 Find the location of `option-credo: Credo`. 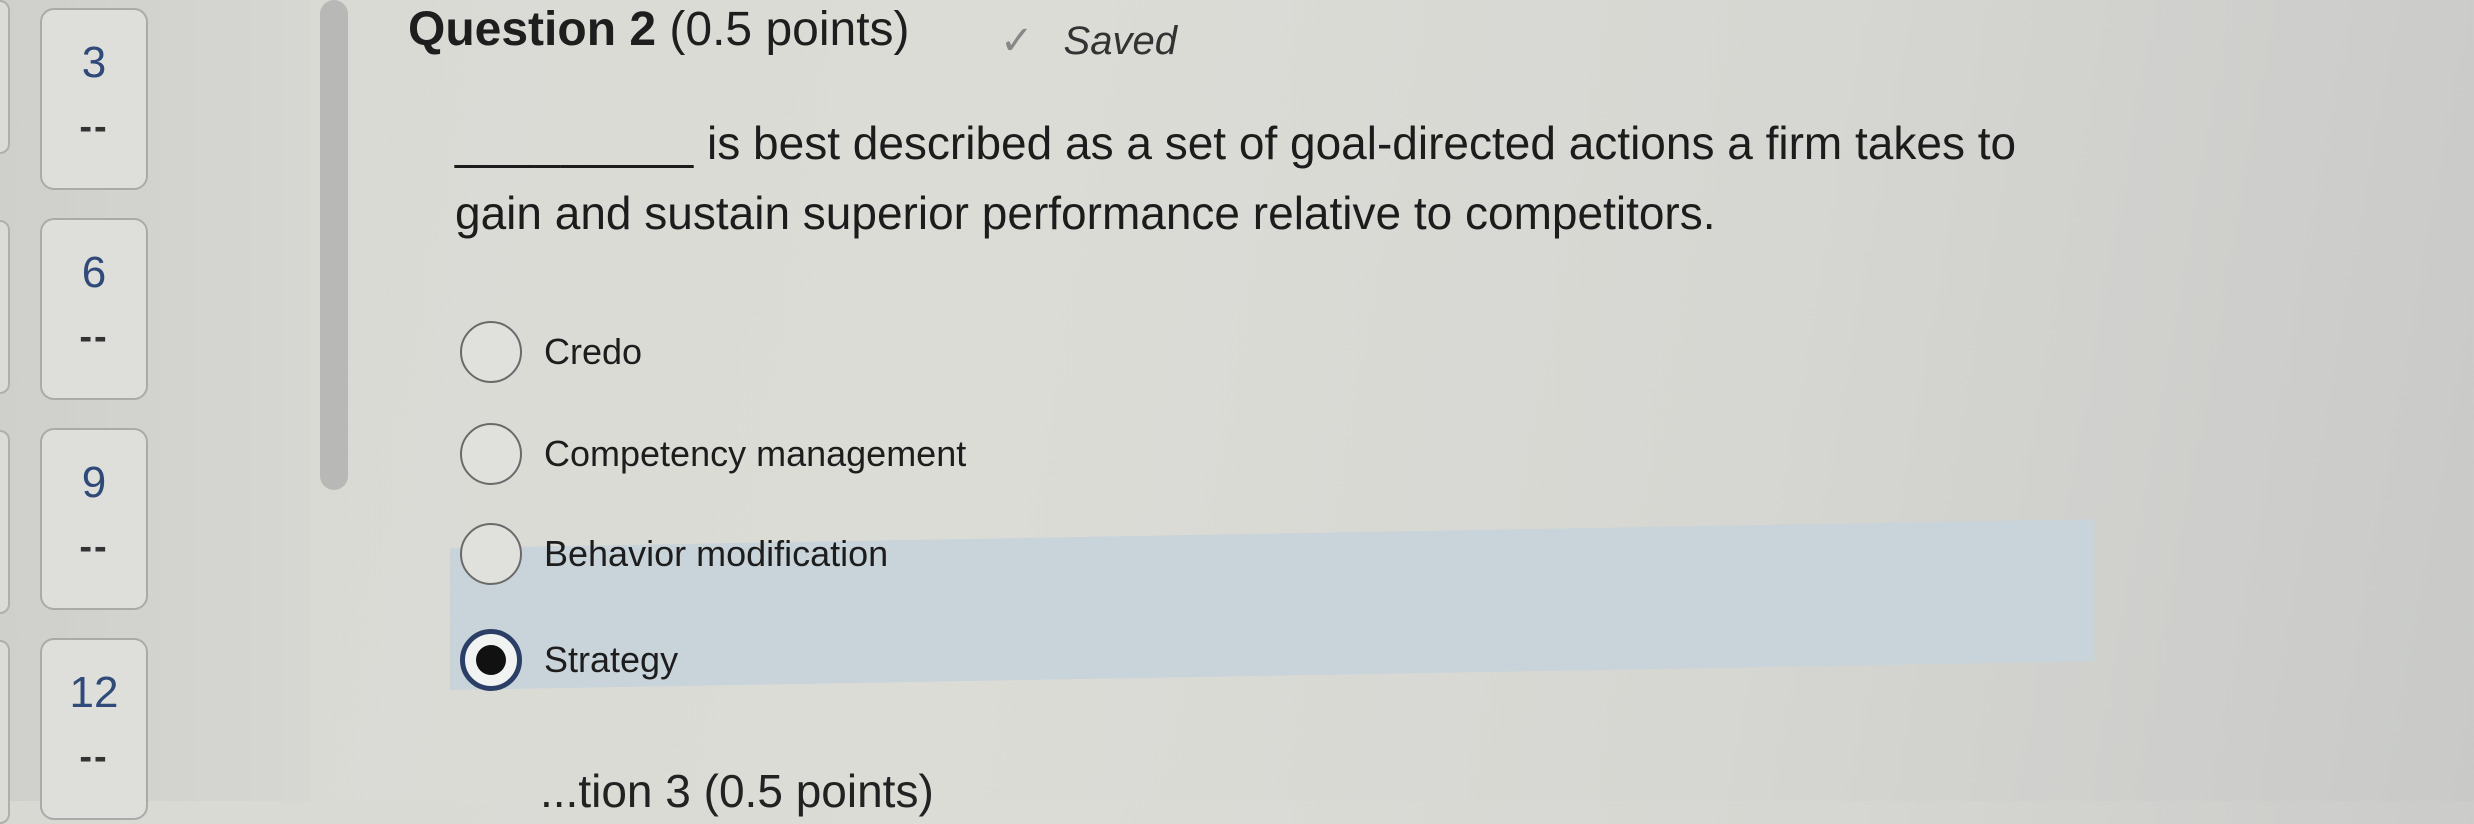

option-credo: Credo is located at coordinates (551, 352).